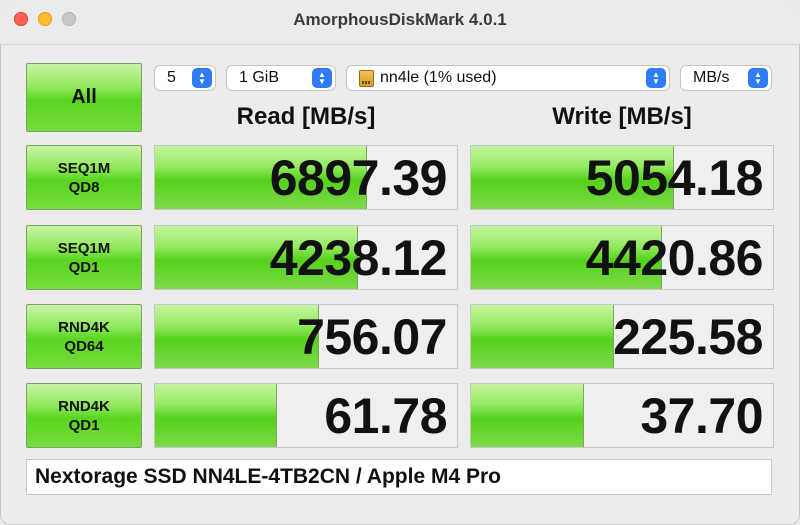 The width and height of the screenshot is (800, 525). I want to click on write-value: 225.58, so click(688, 336).